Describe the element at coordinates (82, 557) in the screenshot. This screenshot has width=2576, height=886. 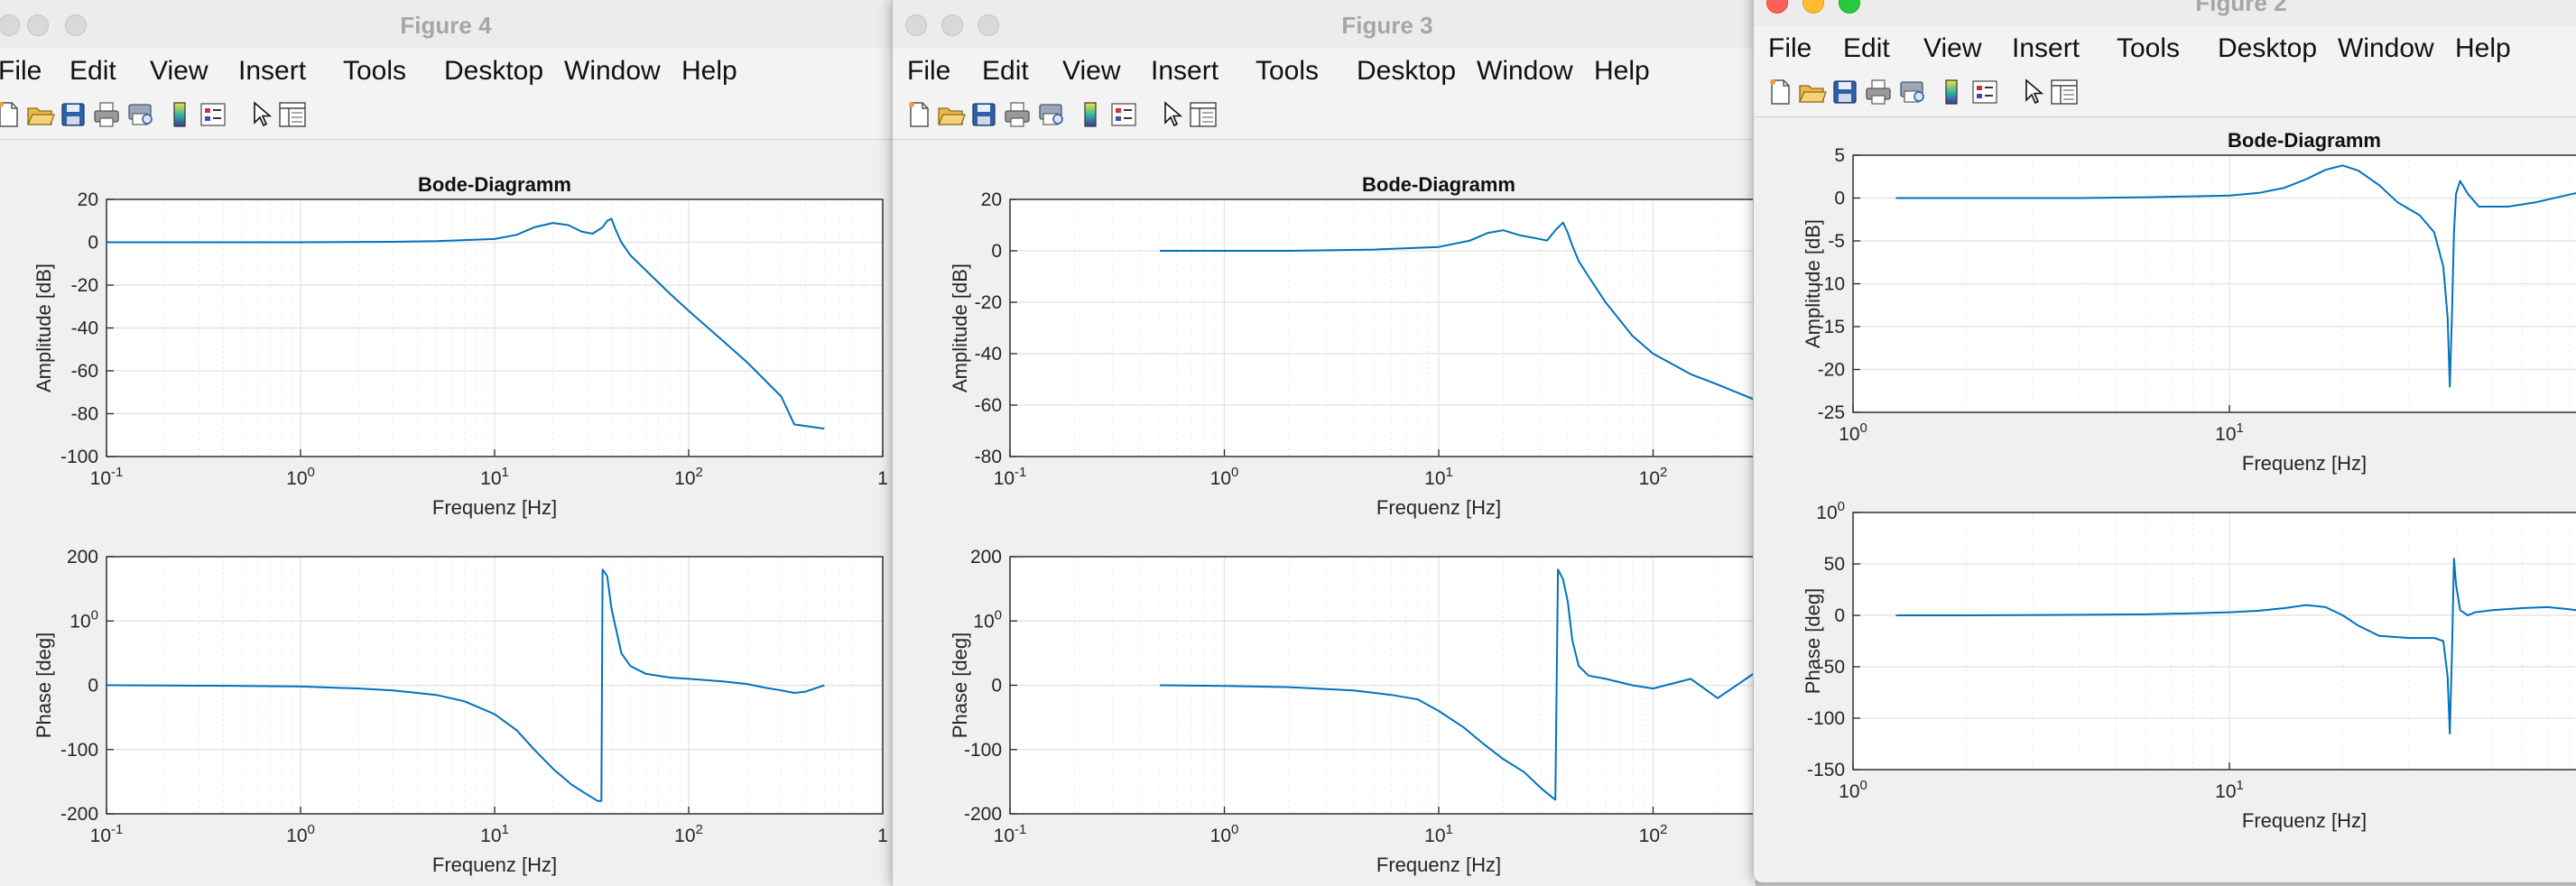
I see `y-tick-label: 200` at that location.